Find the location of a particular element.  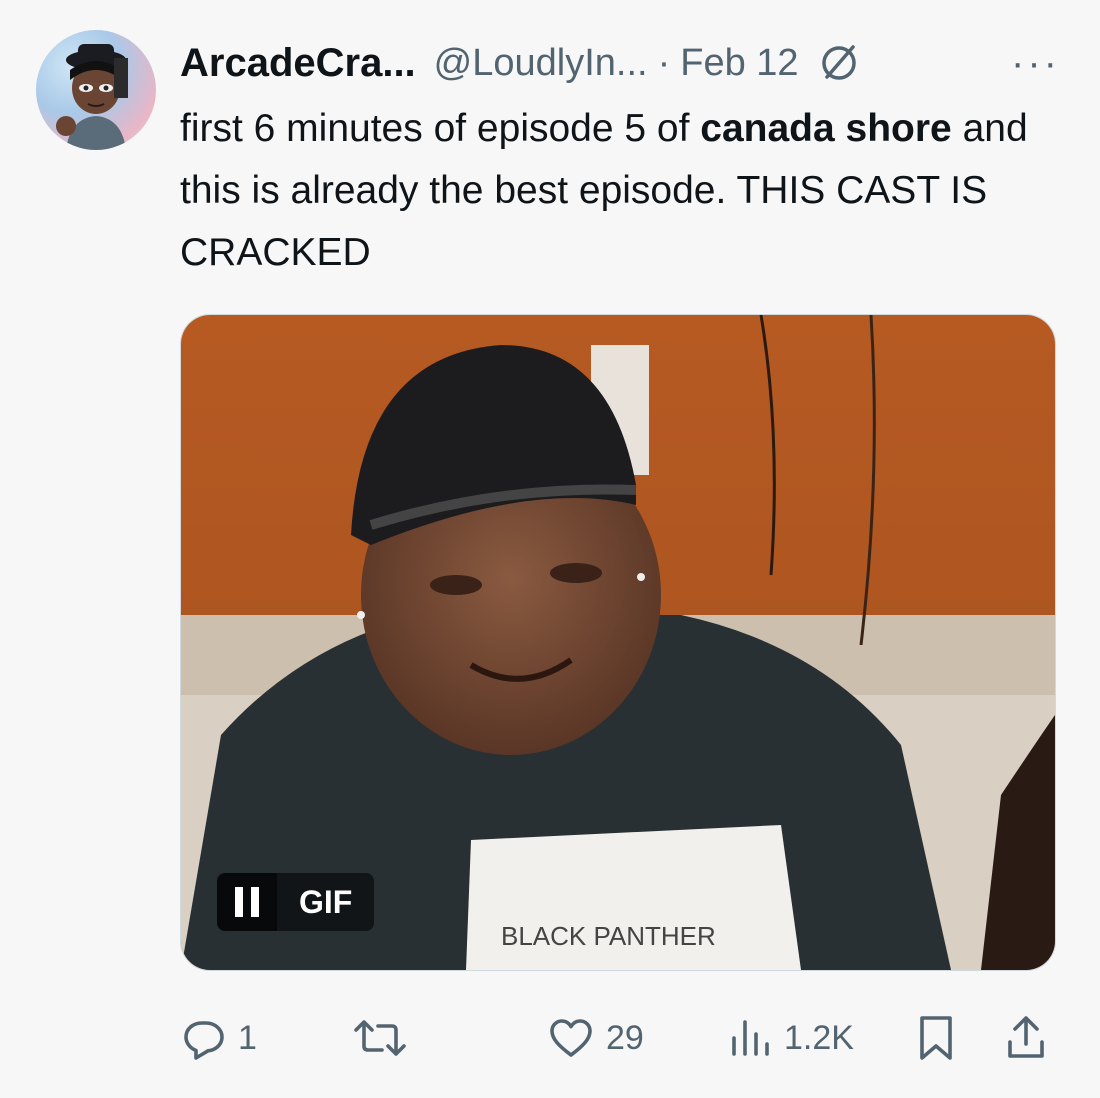

share-icon is located at coordinates (1026, 1037).